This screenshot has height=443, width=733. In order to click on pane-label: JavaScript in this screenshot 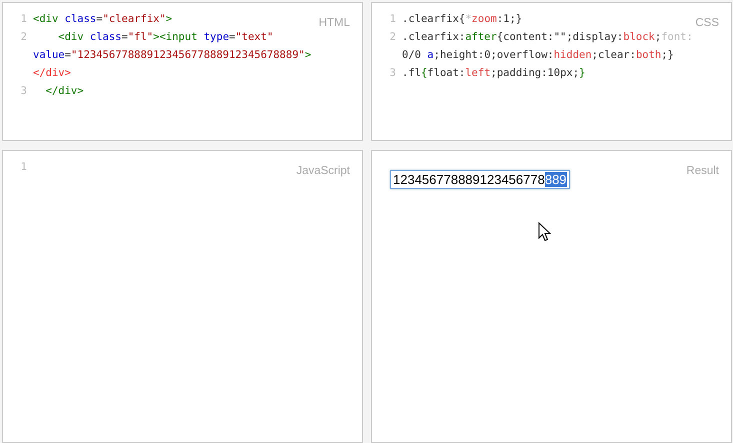, I will do `click(323, 171)`.